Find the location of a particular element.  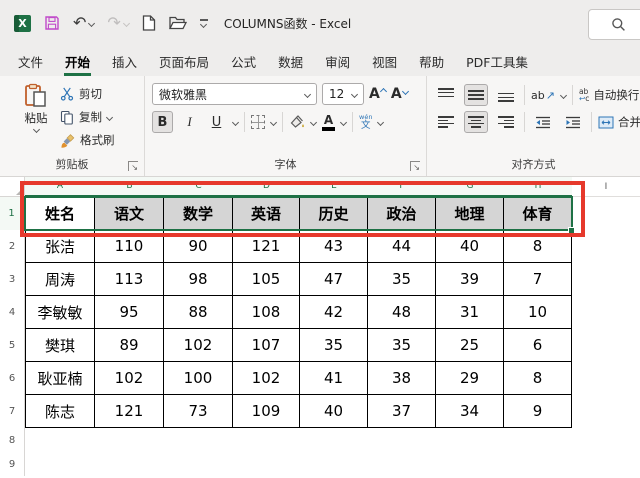

cell-d9 is located at coordinates (266, 464).